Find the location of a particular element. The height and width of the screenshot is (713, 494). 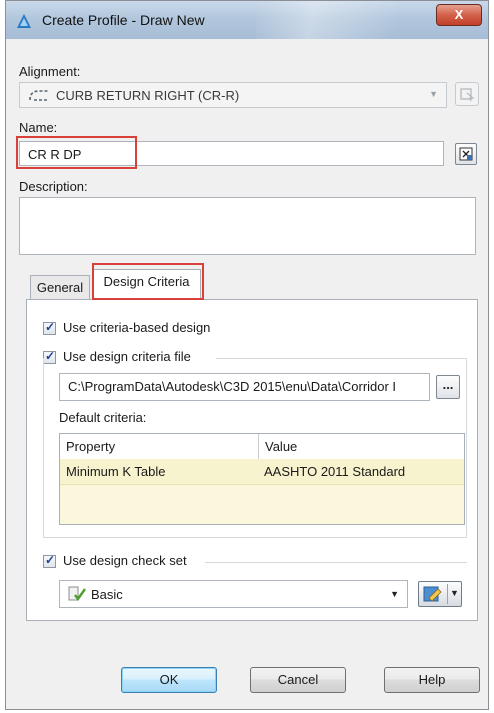

help-button: Help is located at coordinates (432, 680).